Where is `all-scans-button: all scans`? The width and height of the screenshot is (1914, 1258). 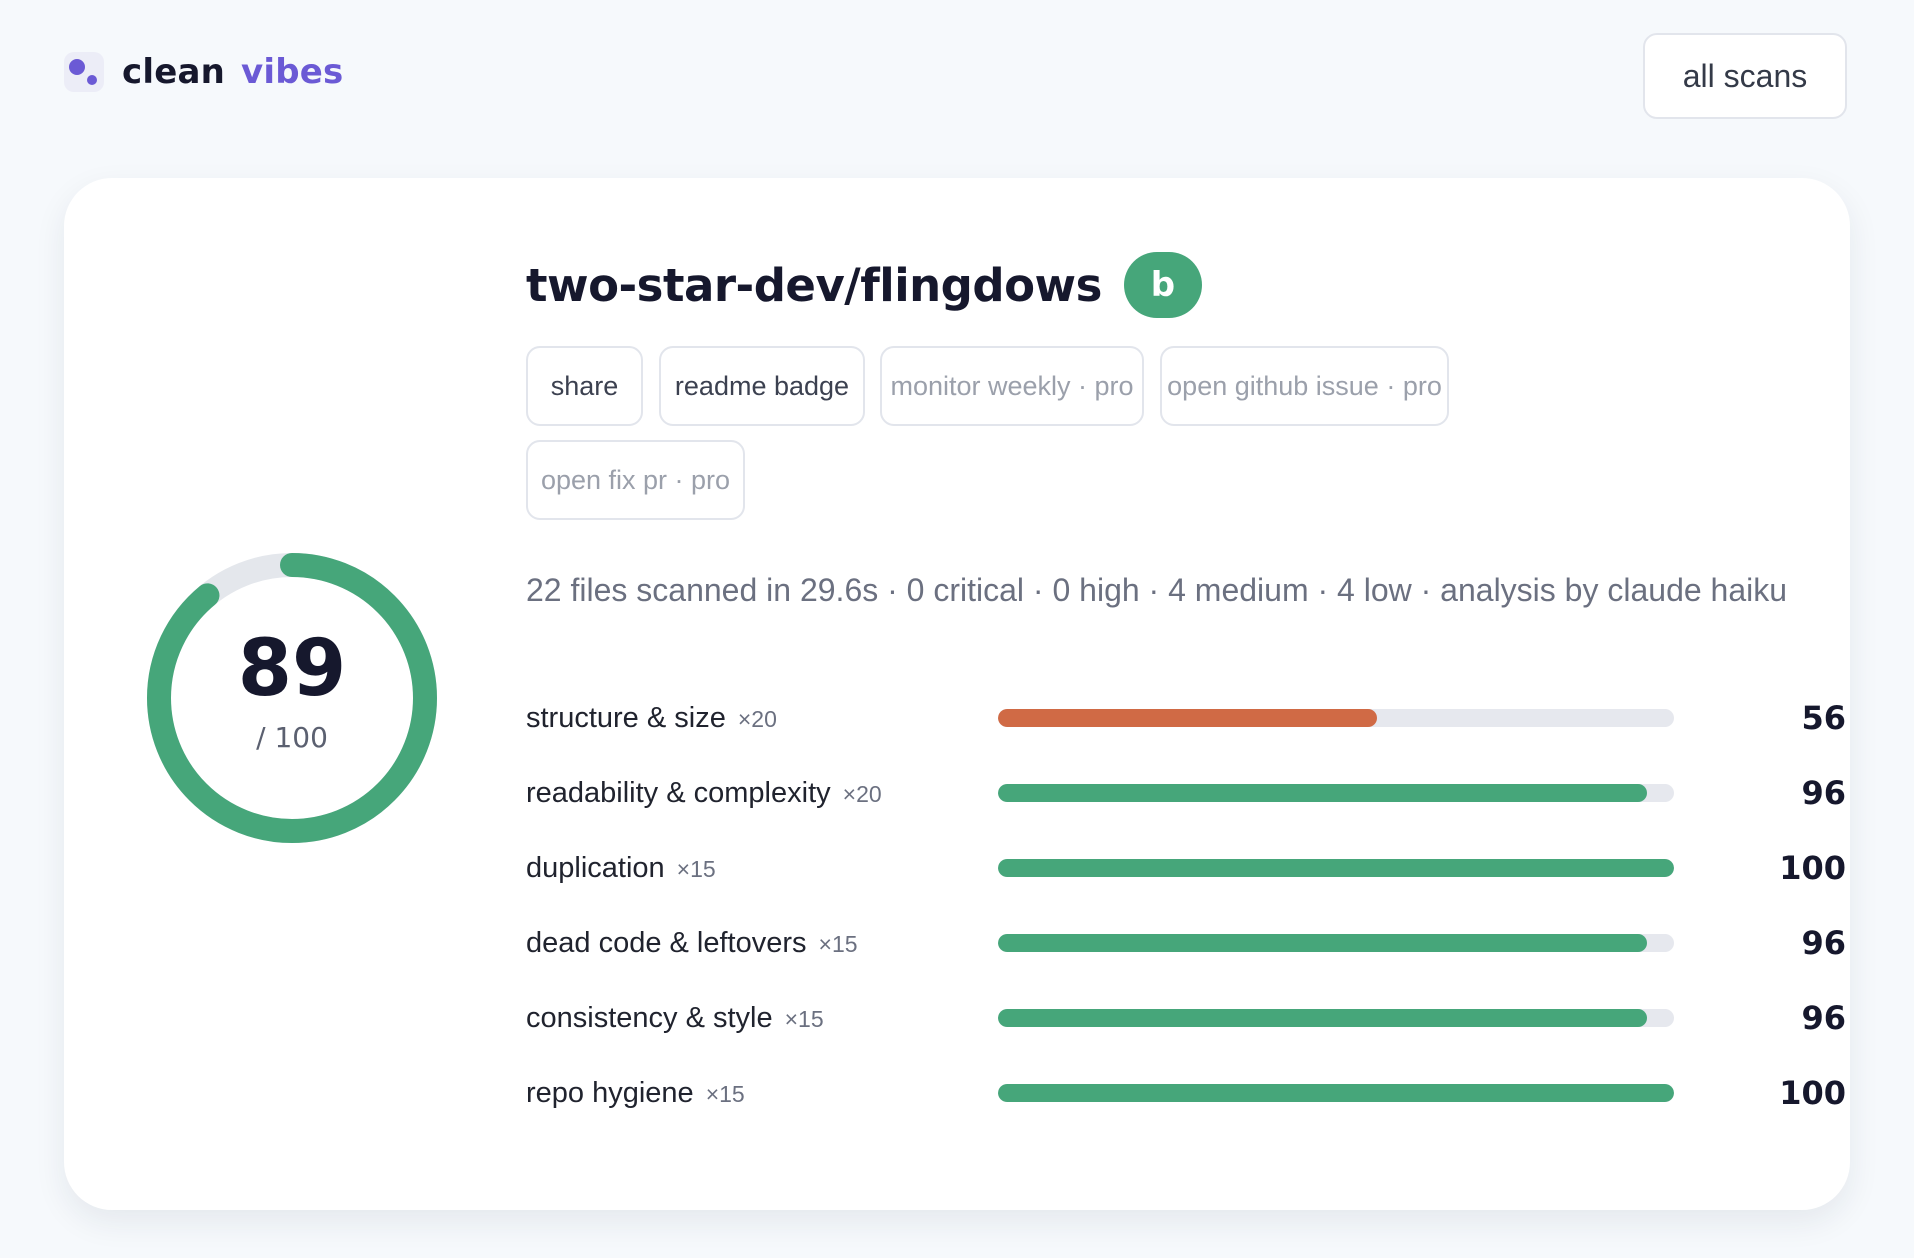
all-scans-button: all scans is located at coordinates (1745, 76).